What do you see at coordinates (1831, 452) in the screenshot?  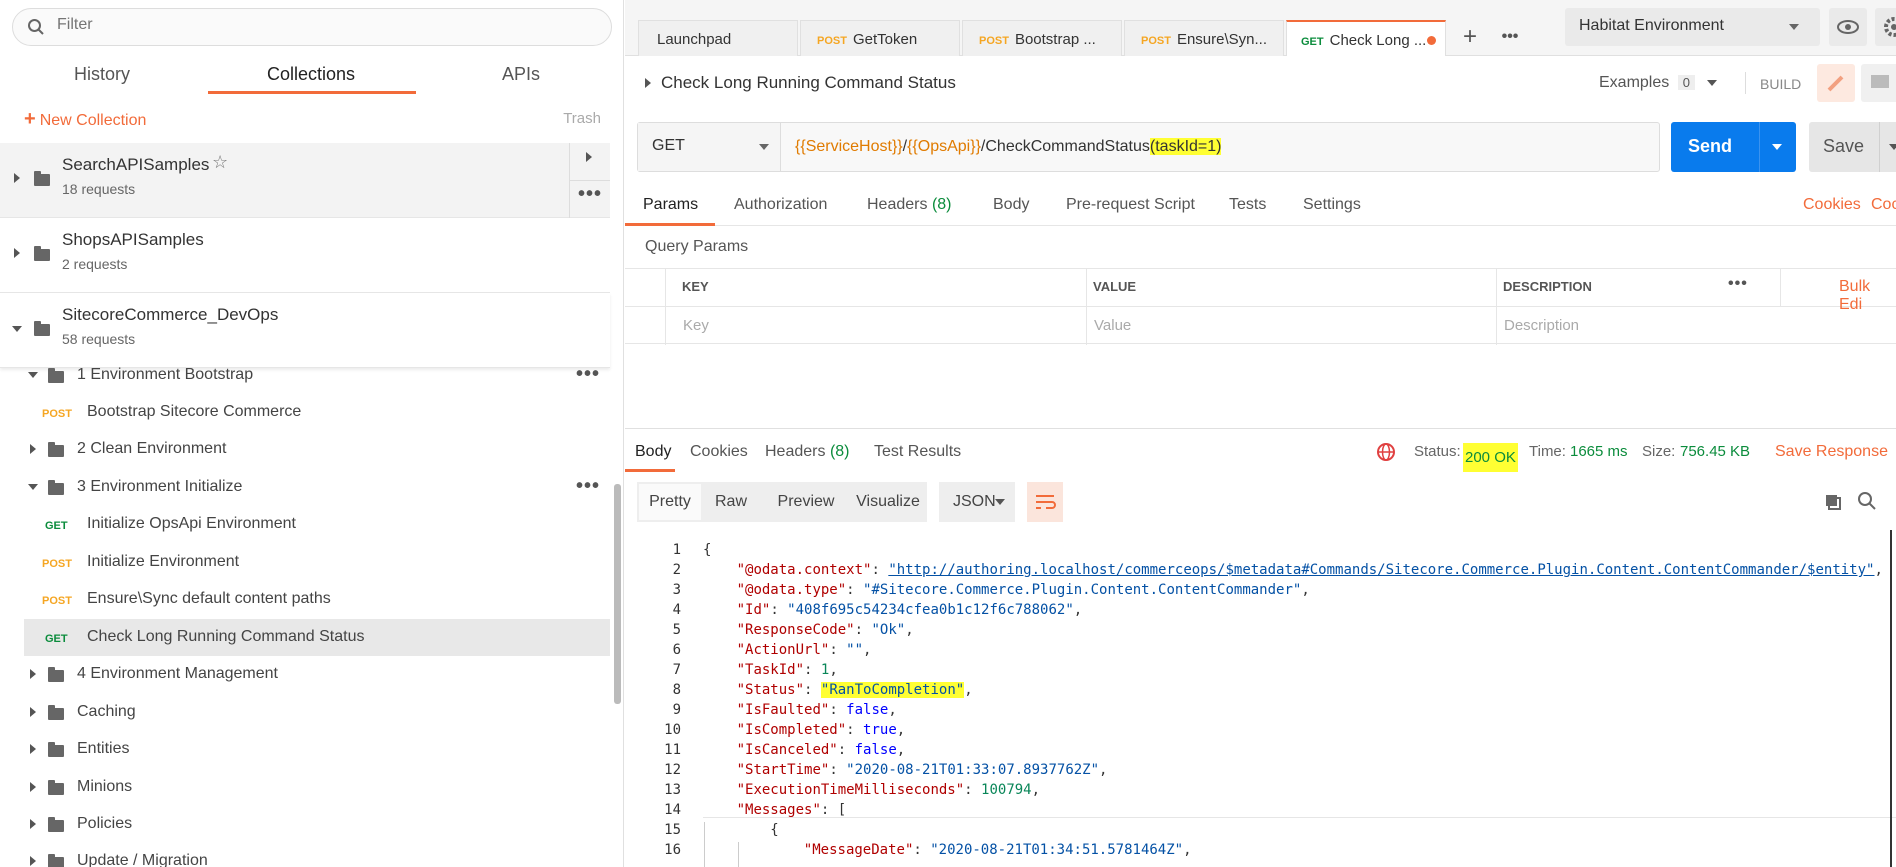 I see `save-response-button: Save Response` at bounding box center [1831, 452].